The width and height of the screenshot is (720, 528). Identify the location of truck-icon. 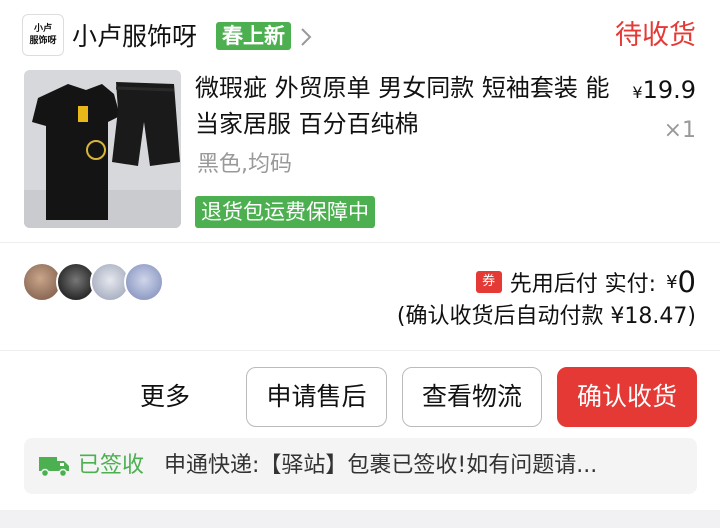
(54, 467).